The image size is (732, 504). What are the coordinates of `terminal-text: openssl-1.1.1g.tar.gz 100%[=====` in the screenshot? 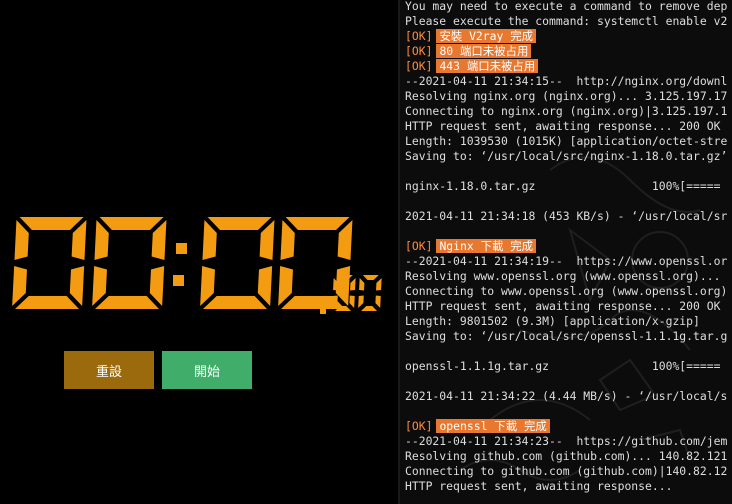 It's located at (563, 366).